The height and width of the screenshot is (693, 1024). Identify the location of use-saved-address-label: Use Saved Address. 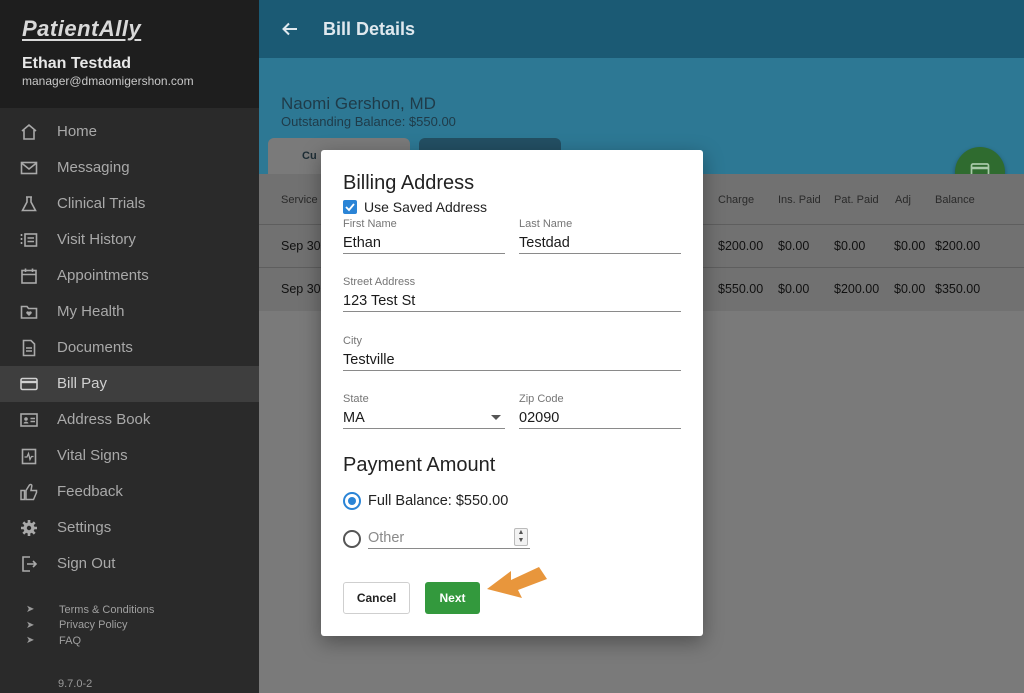
(425, 207).